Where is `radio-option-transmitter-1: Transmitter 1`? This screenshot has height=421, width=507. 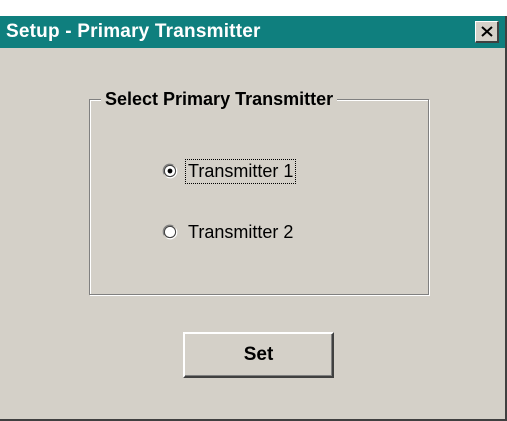
radio-option-transmitter-1: Transmitter 1 is located at coordinates (229, 171).